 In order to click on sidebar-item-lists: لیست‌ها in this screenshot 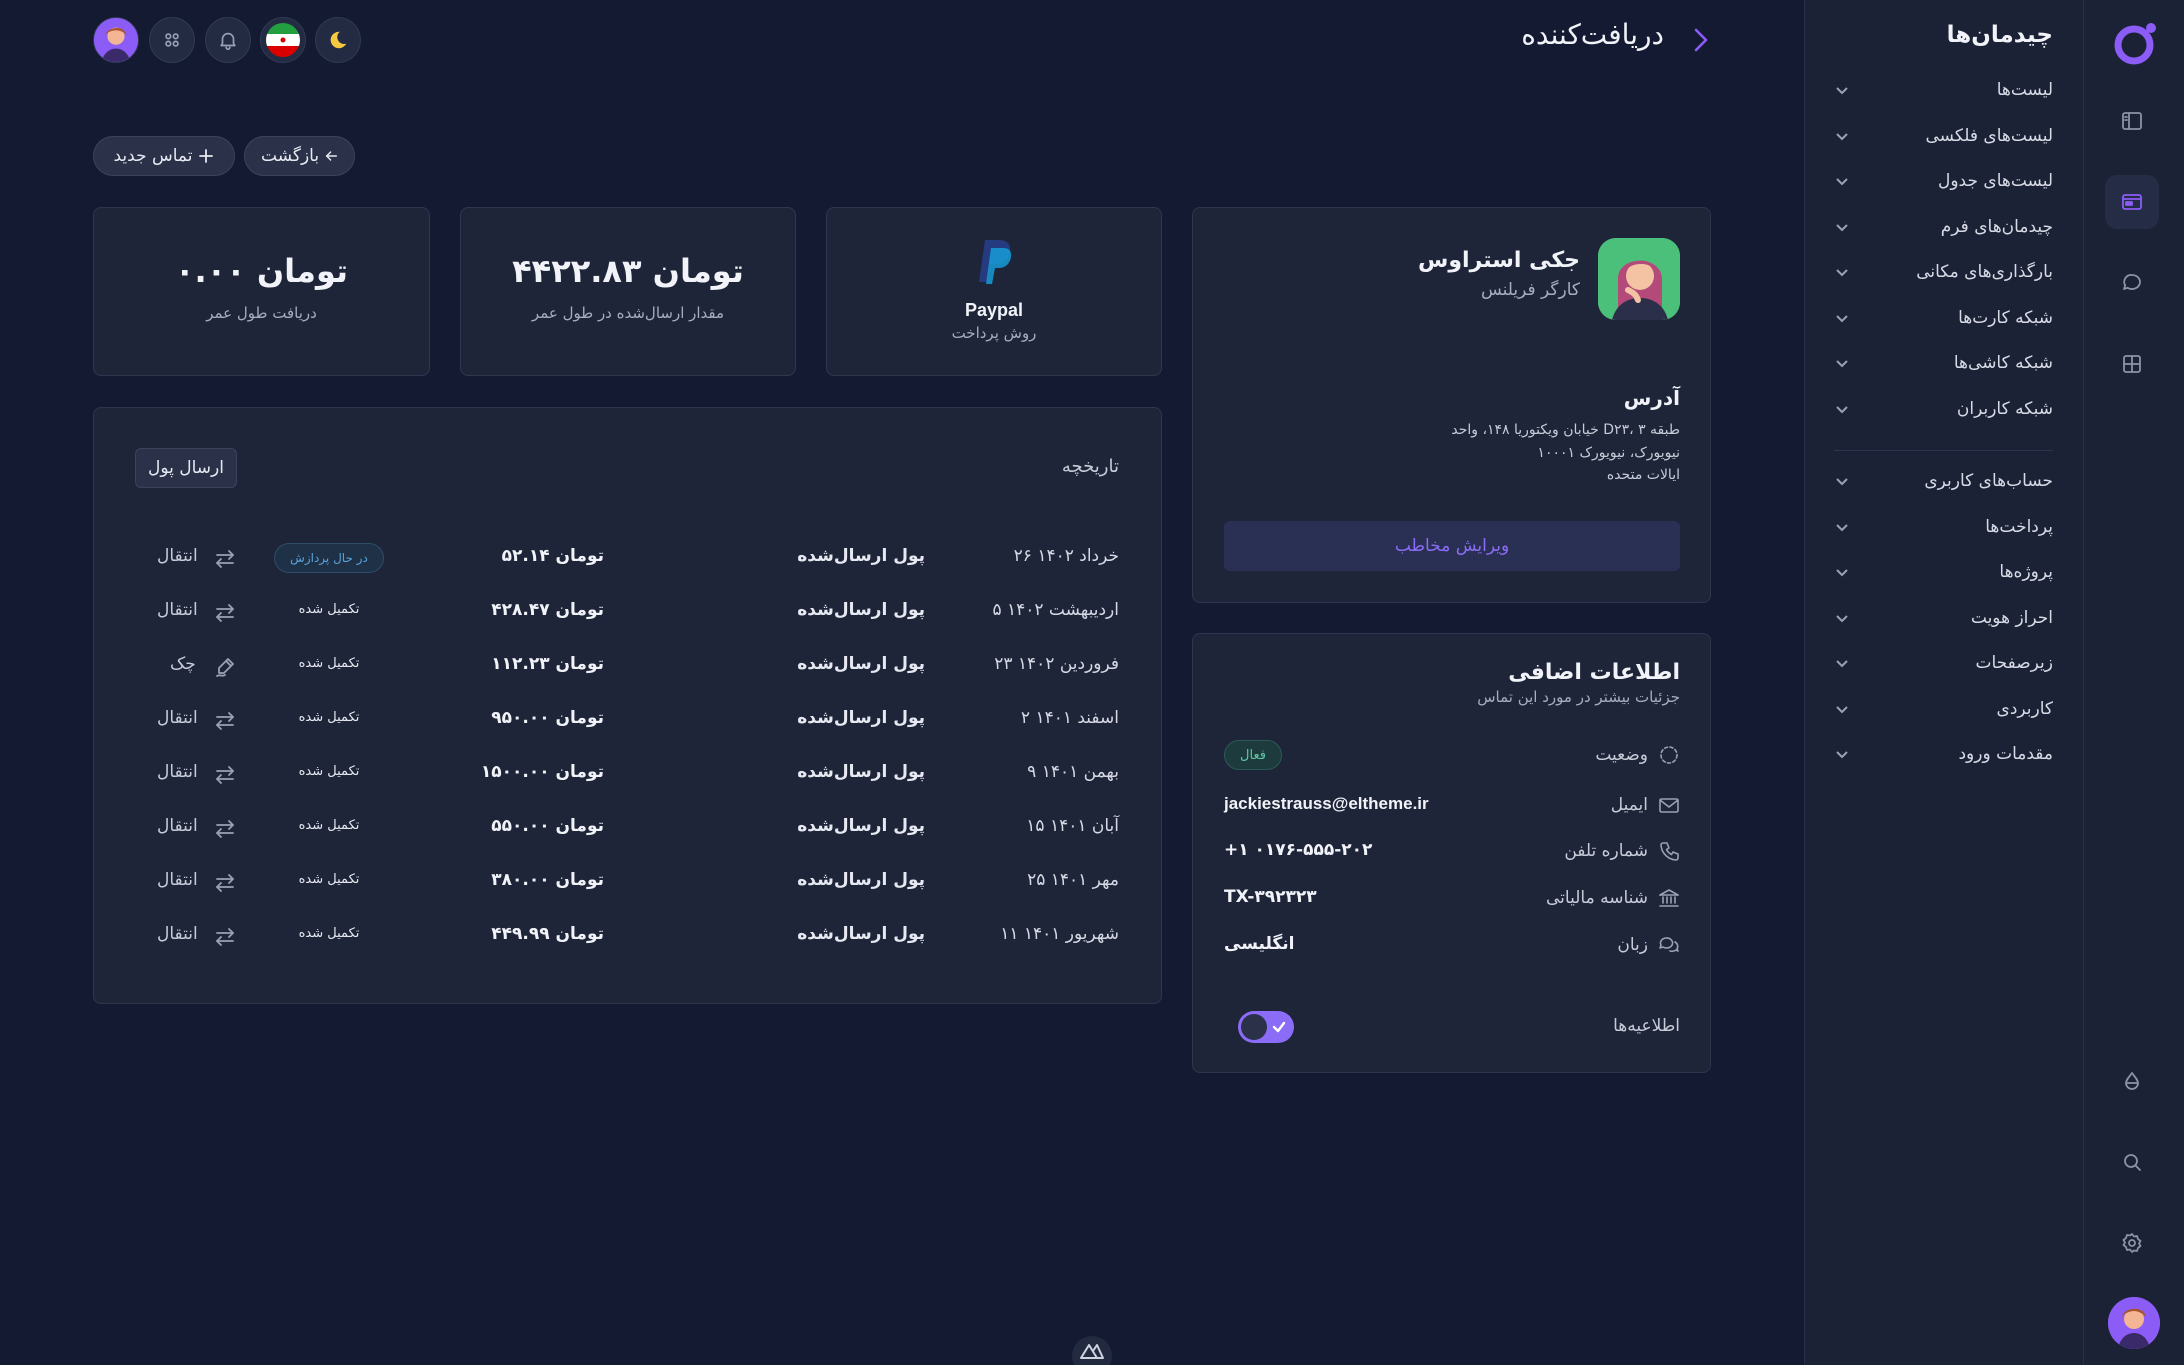, I will do `click(1943, 90)`.